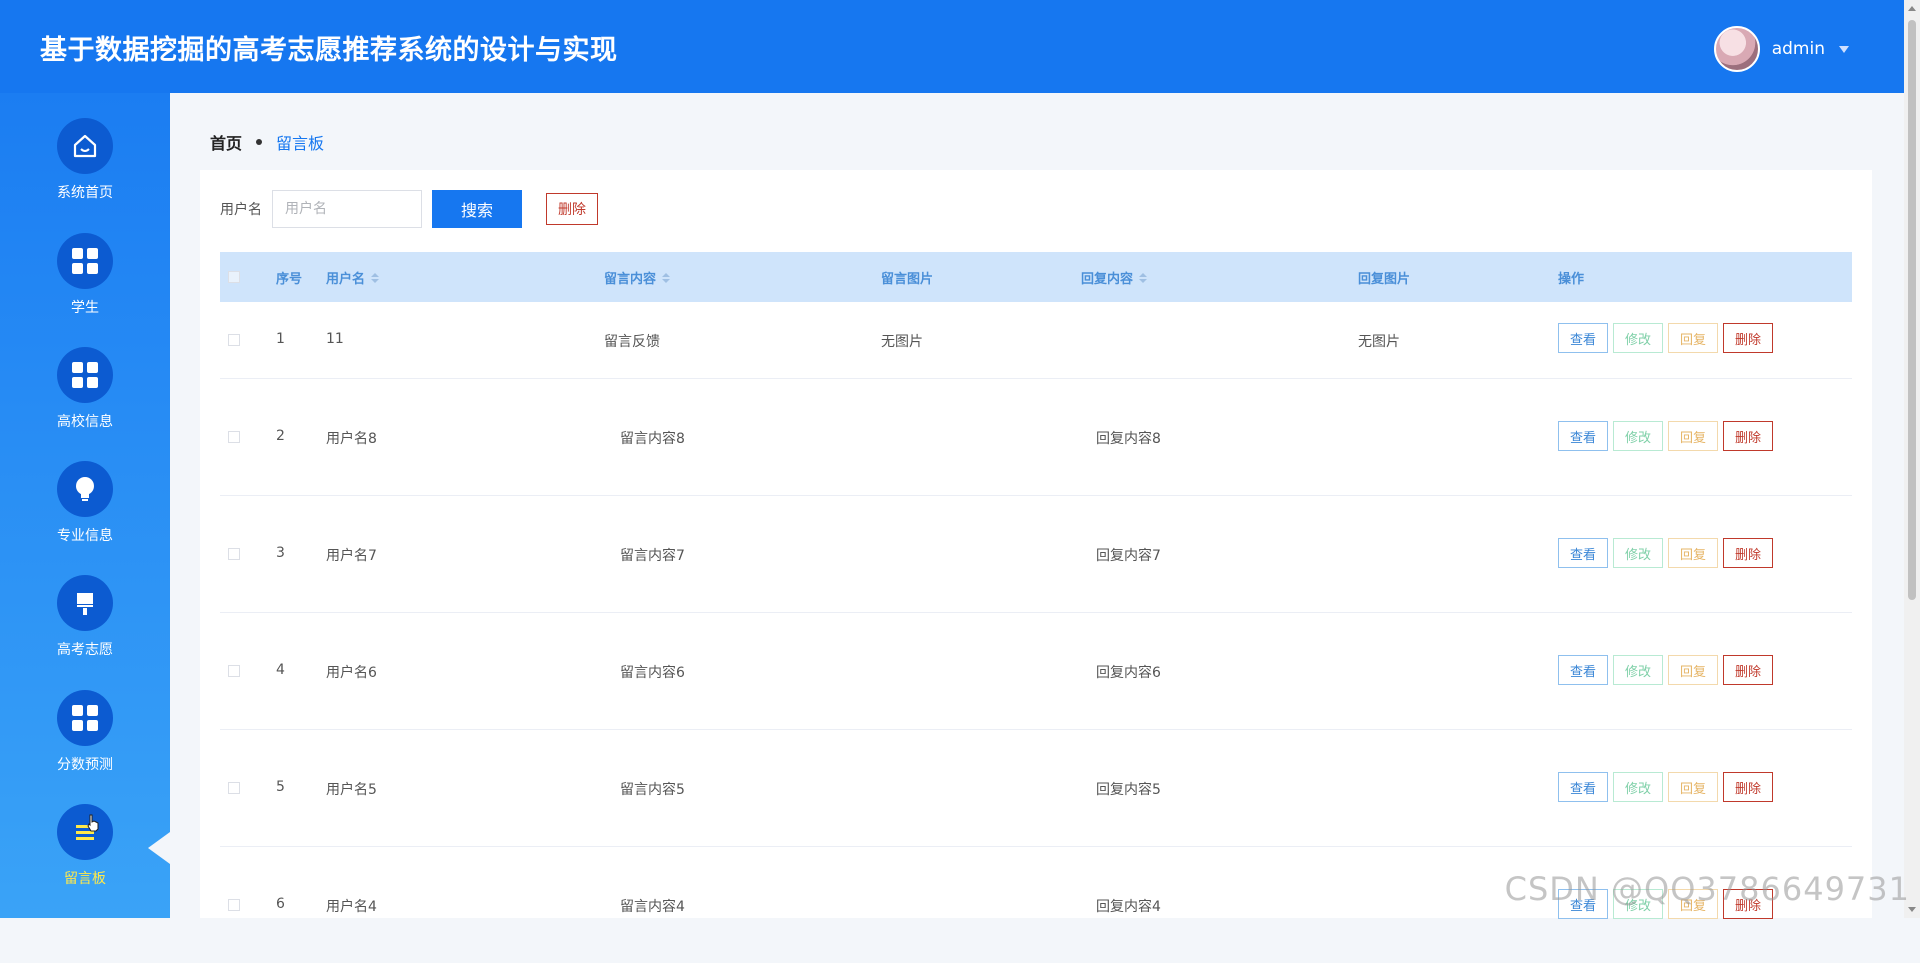 This screenshot has width=1920, height=963. Describe the element at coordinates (267, 142) in the screenshot. I see `breadcrumb: 首页 留言板` at that location.